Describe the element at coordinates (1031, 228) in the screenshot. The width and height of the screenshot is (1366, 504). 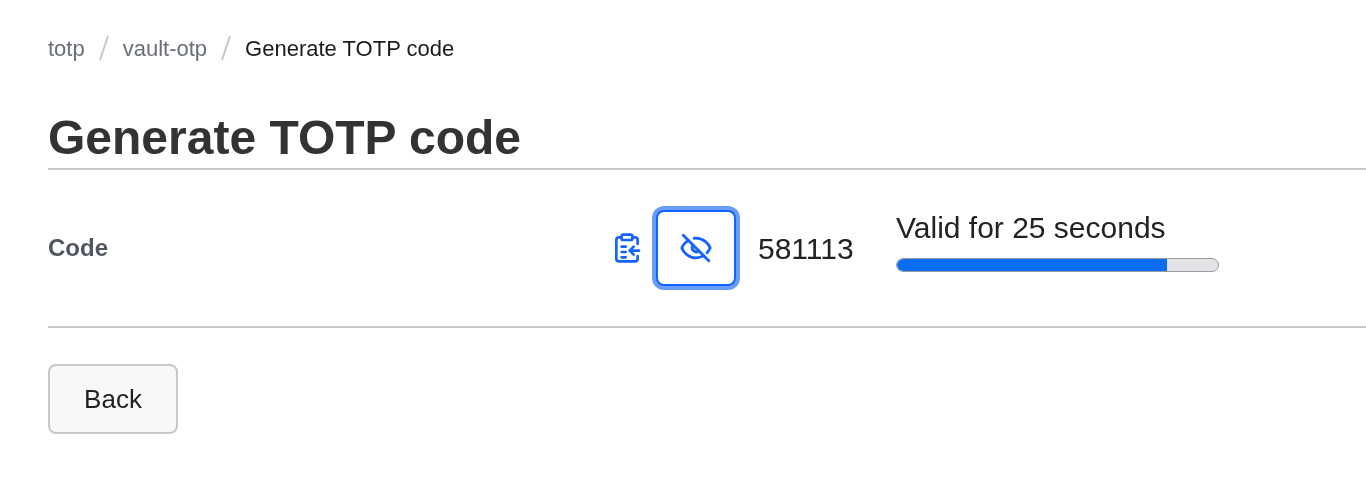
I see `validity-text: Valid for 25 seconds` at that location.